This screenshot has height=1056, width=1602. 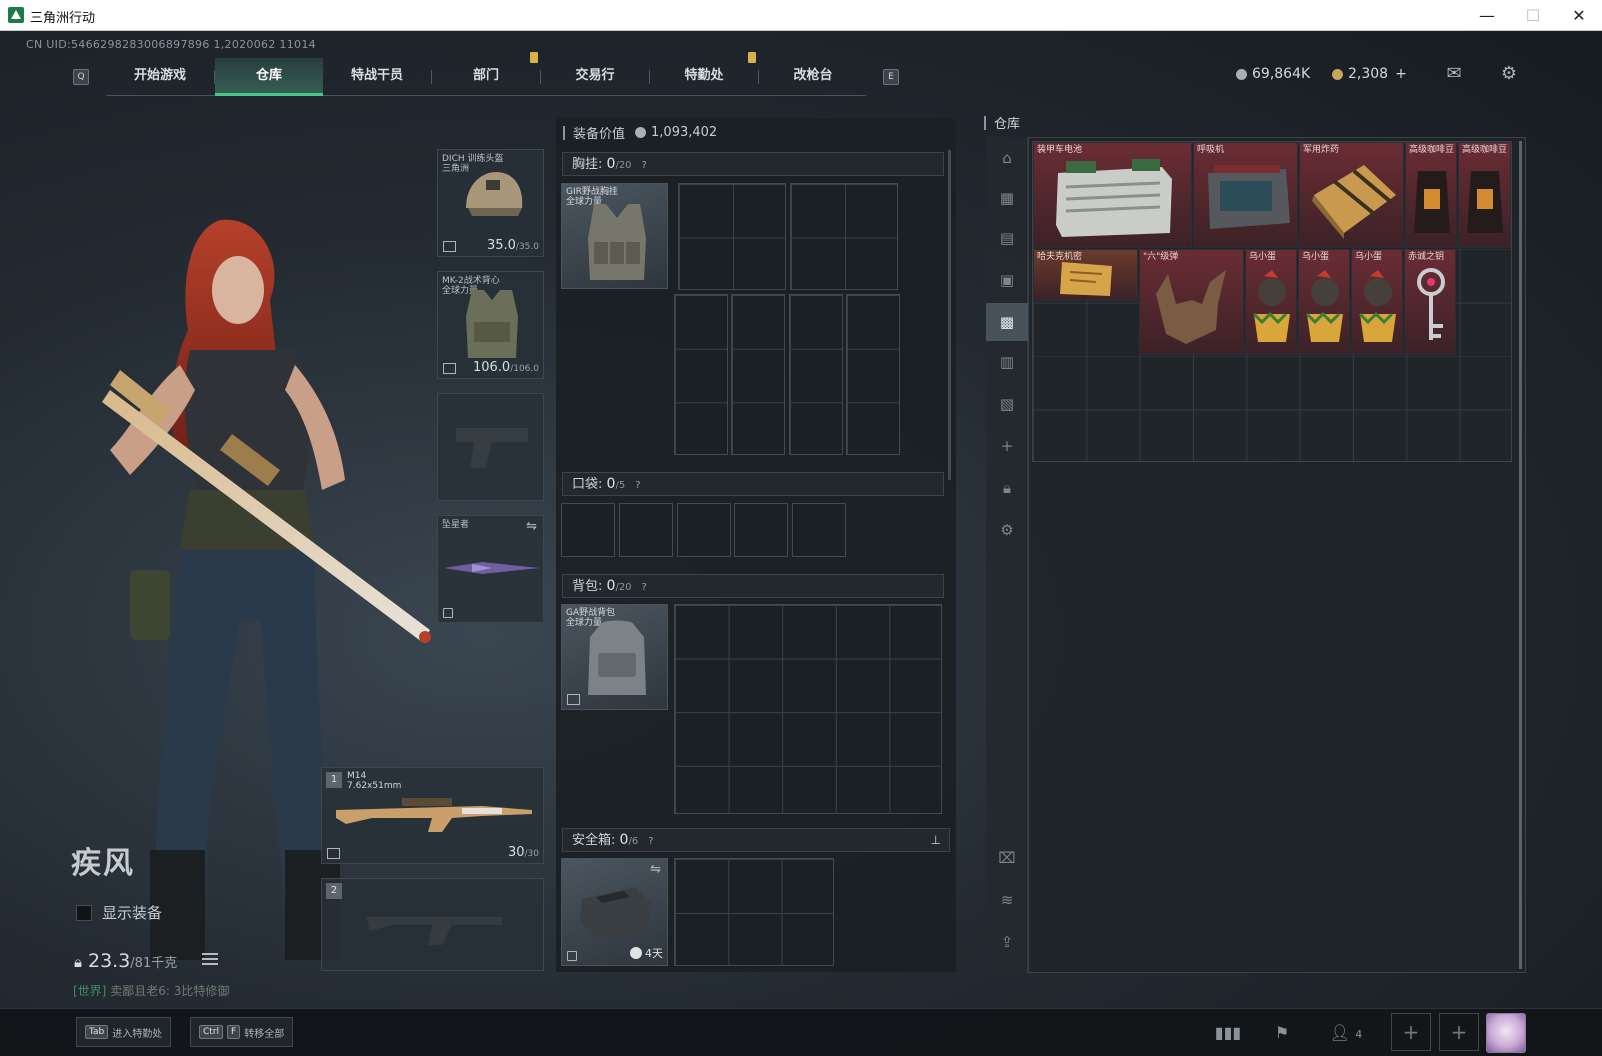 What do you see at coordinates (1191, 307) in the screenshot?
I see `hand-gesture-icon` at bounding box center [1191, 307].